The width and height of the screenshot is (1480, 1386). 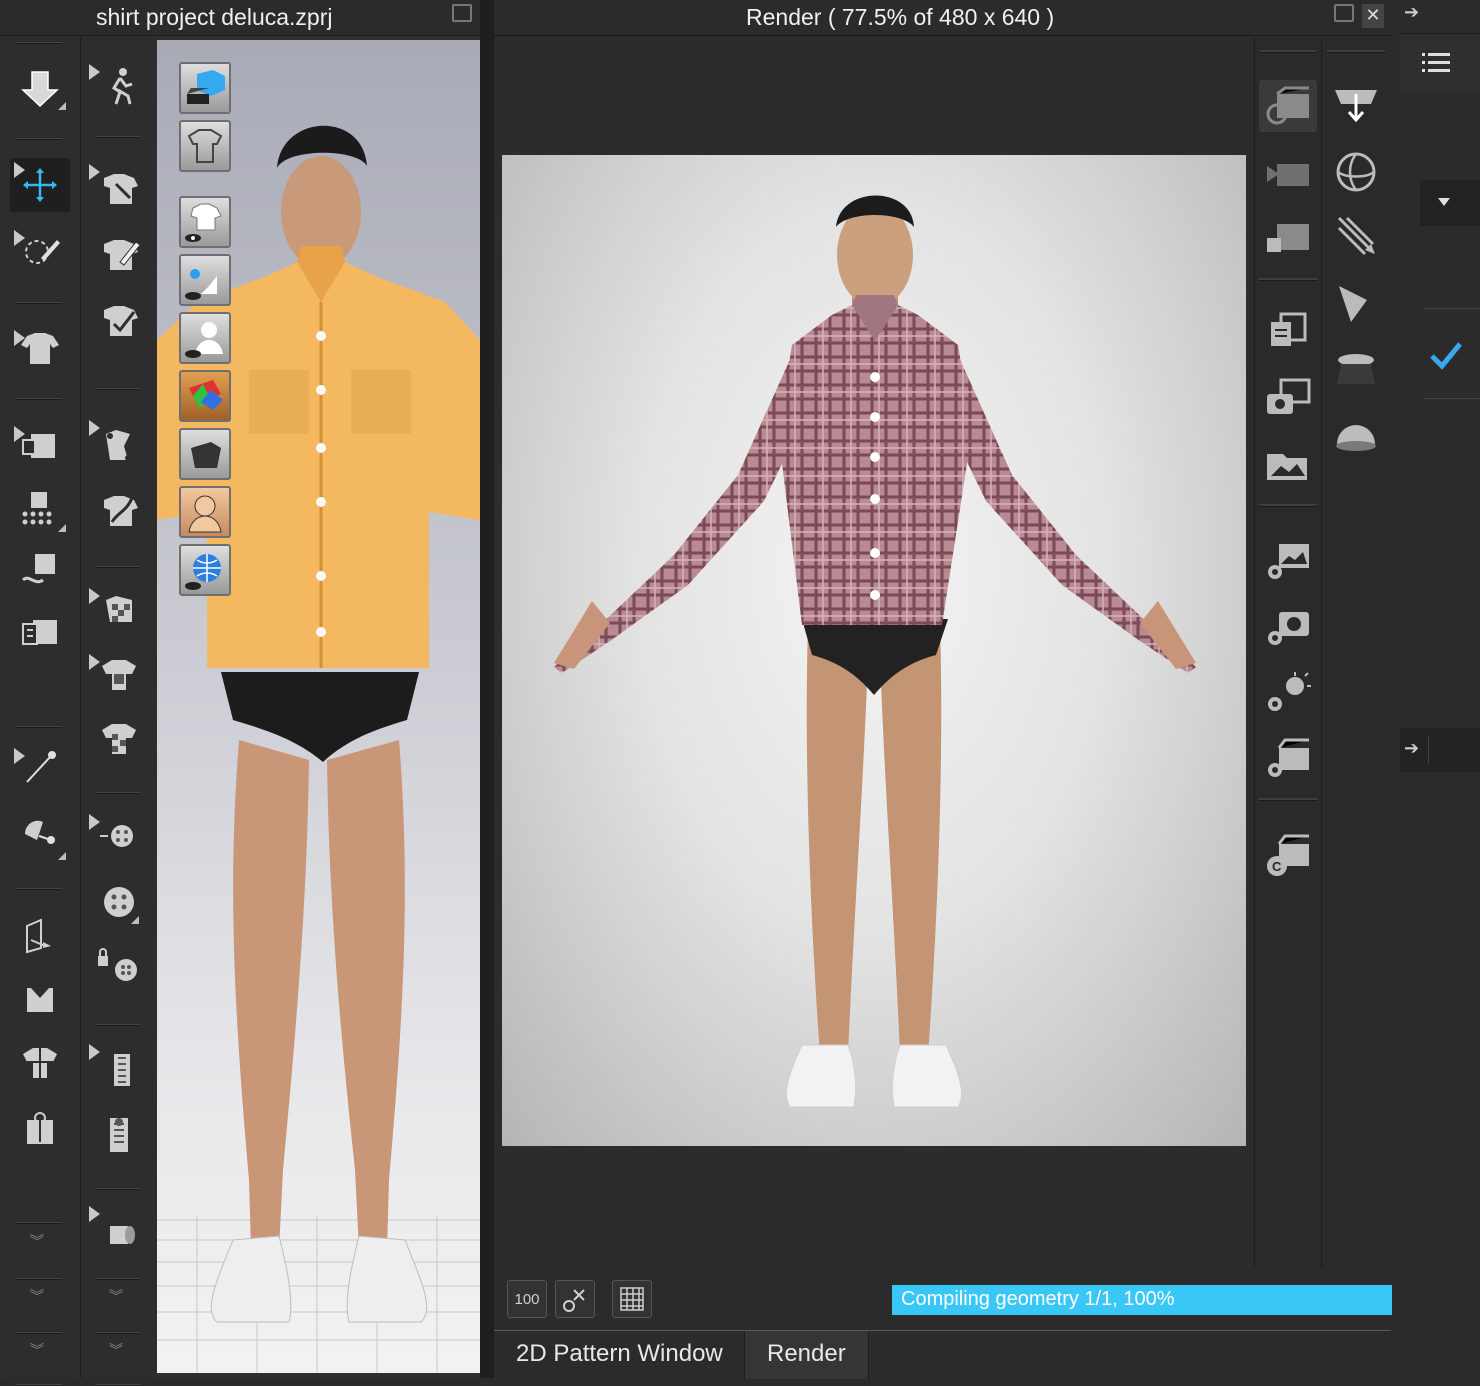 I want to click on zoom-100-label: 100, so click(x=527, y=1299).